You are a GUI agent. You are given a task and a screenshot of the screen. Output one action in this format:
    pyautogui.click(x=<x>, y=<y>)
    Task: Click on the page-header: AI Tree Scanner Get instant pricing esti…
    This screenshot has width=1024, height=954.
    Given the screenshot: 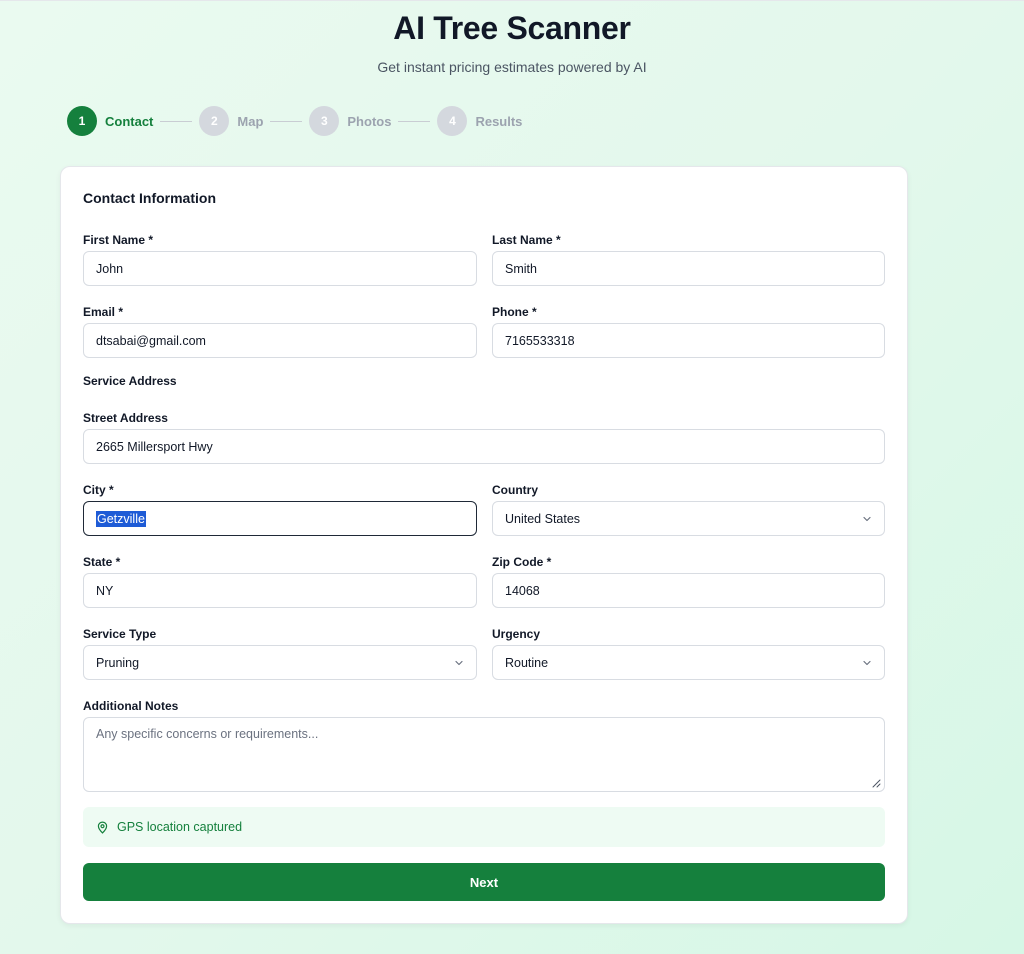 What is the action you would take?
    pyautogui.click(x=512, y=38)
    